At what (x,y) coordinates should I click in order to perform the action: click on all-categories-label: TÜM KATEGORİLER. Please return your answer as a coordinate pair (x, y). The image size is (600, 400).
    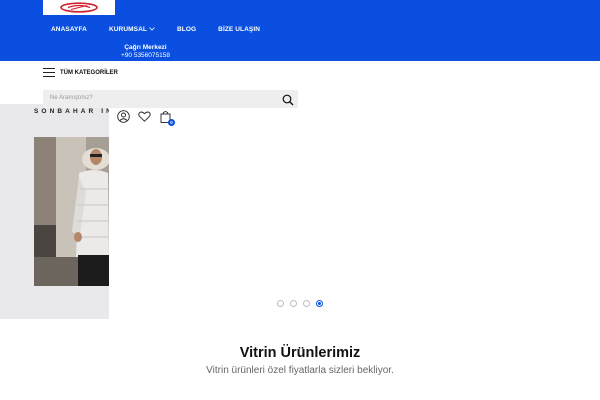
    Looking at the image, I should click on (89, 72).